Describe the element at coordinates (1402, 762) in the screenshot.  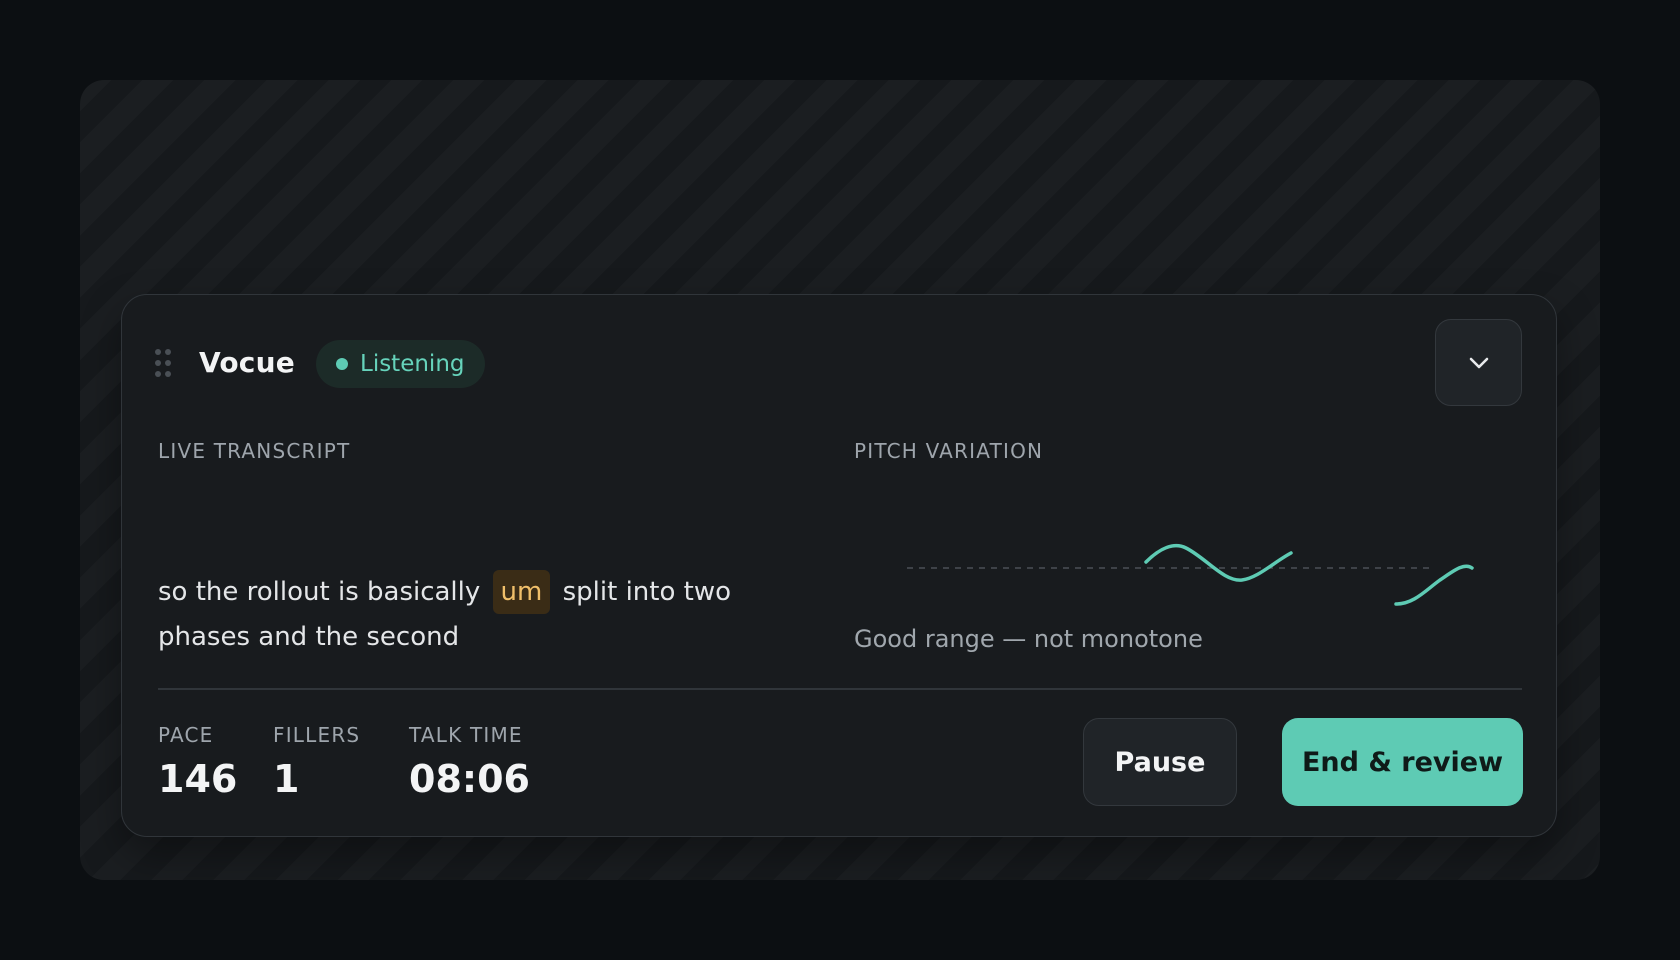
I see `end-review-button: End & review` at that location.